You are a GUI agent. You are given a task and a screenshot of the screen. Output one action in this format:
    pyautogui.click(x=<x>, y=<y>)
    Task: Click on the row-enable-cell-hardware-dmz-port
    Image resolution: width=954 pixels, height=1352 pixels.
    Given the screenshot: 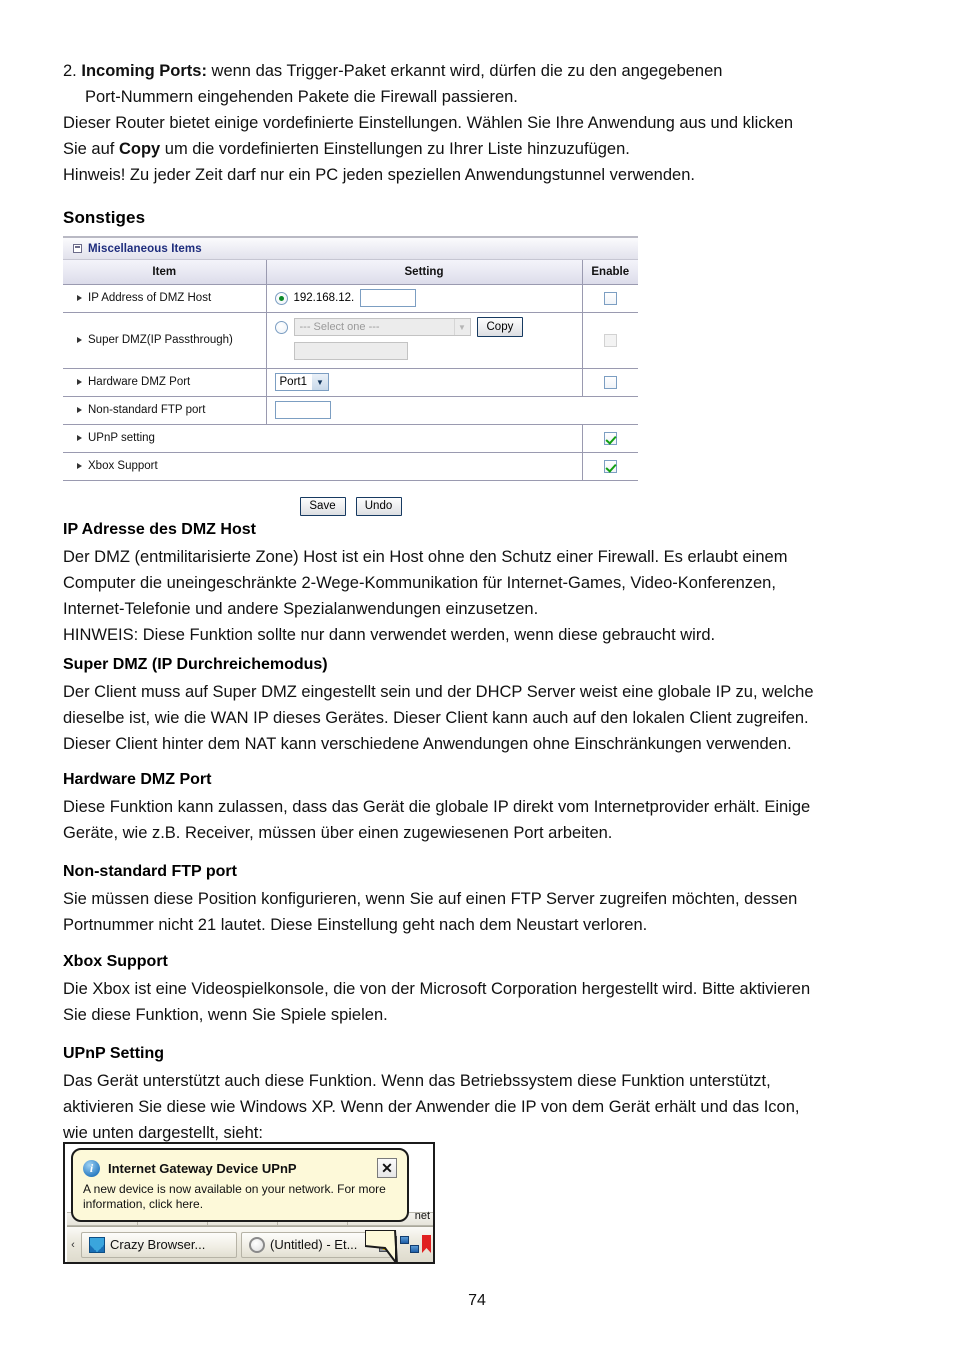 What is the action you would take?
    pyautogui.click(x=610, y=382)
    